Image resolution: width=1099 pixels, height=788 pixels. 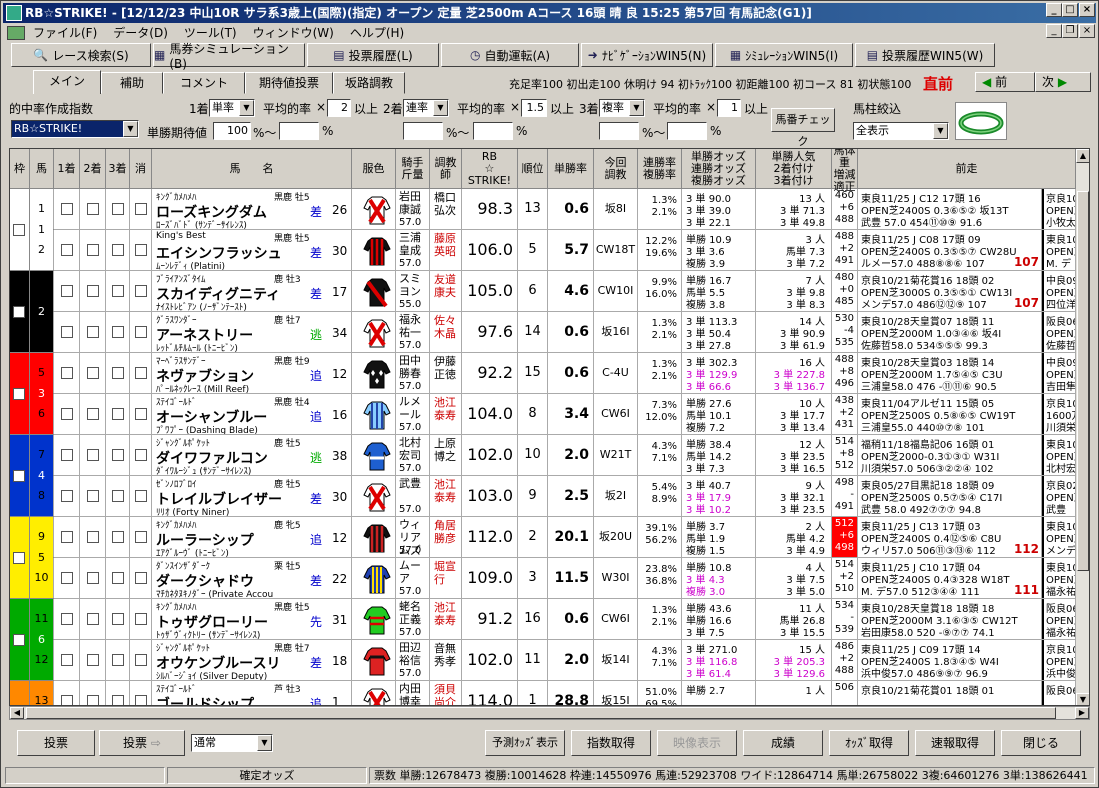 What do you see at coordinates (525, 743) in the screenshot?
I see `predicted-odds-button: 予測ｵｯｽﾞ表示` at bounding box center [525, 743].